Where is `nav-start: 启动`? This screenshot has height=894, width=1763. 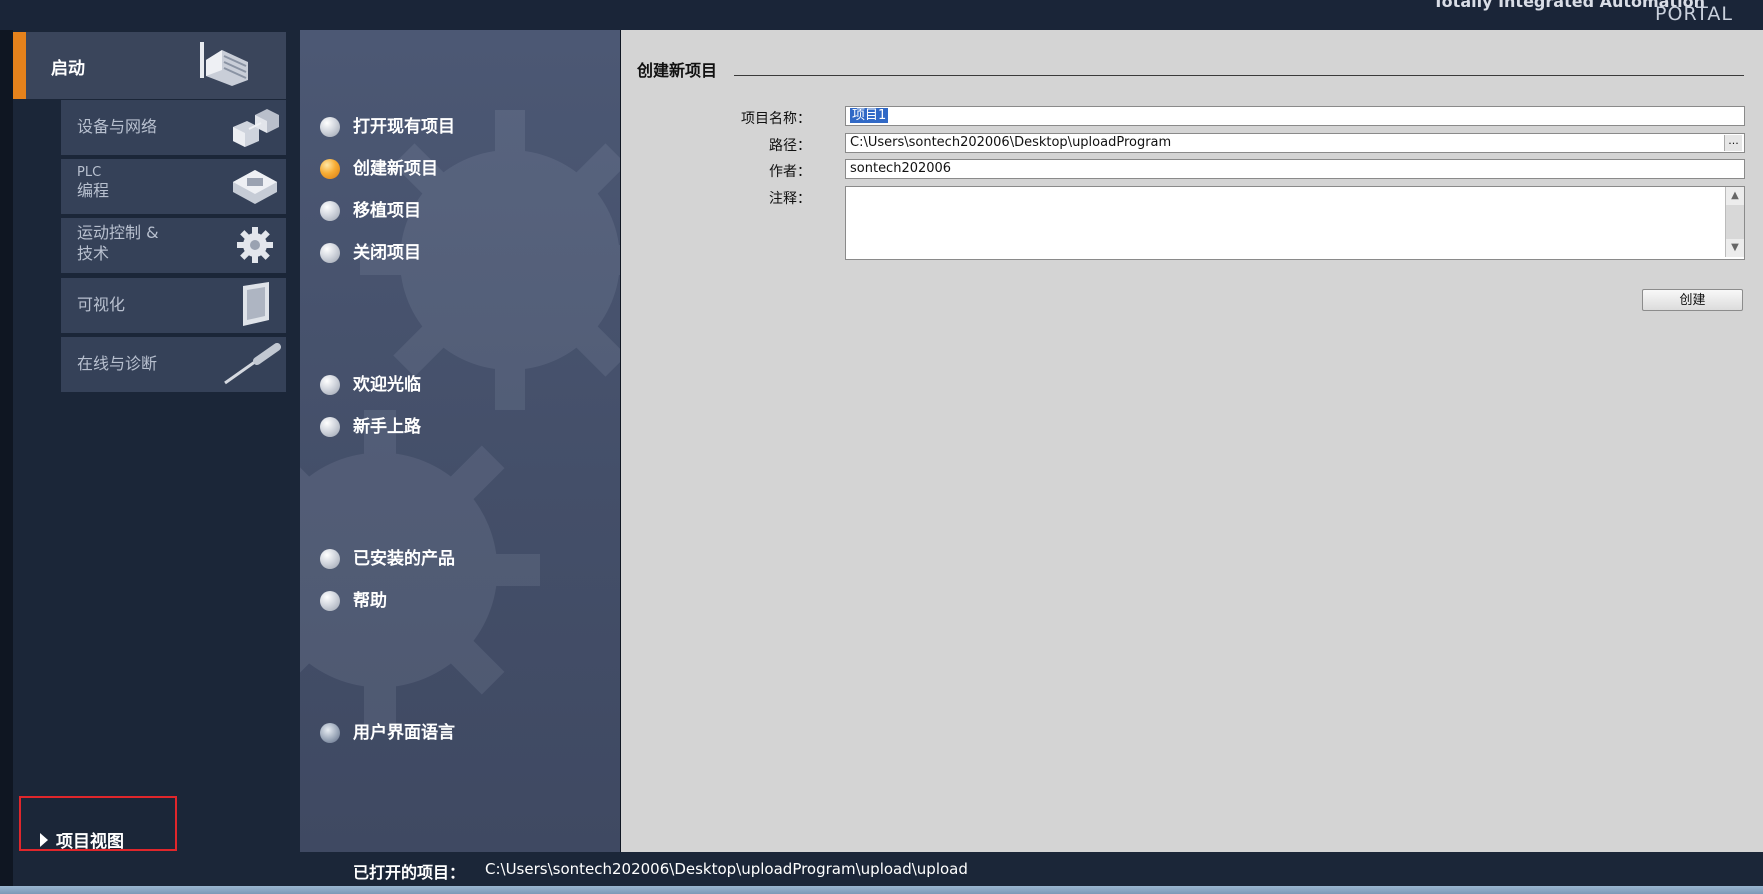 nav-start: 启动 is located at coordinates (149, 65).